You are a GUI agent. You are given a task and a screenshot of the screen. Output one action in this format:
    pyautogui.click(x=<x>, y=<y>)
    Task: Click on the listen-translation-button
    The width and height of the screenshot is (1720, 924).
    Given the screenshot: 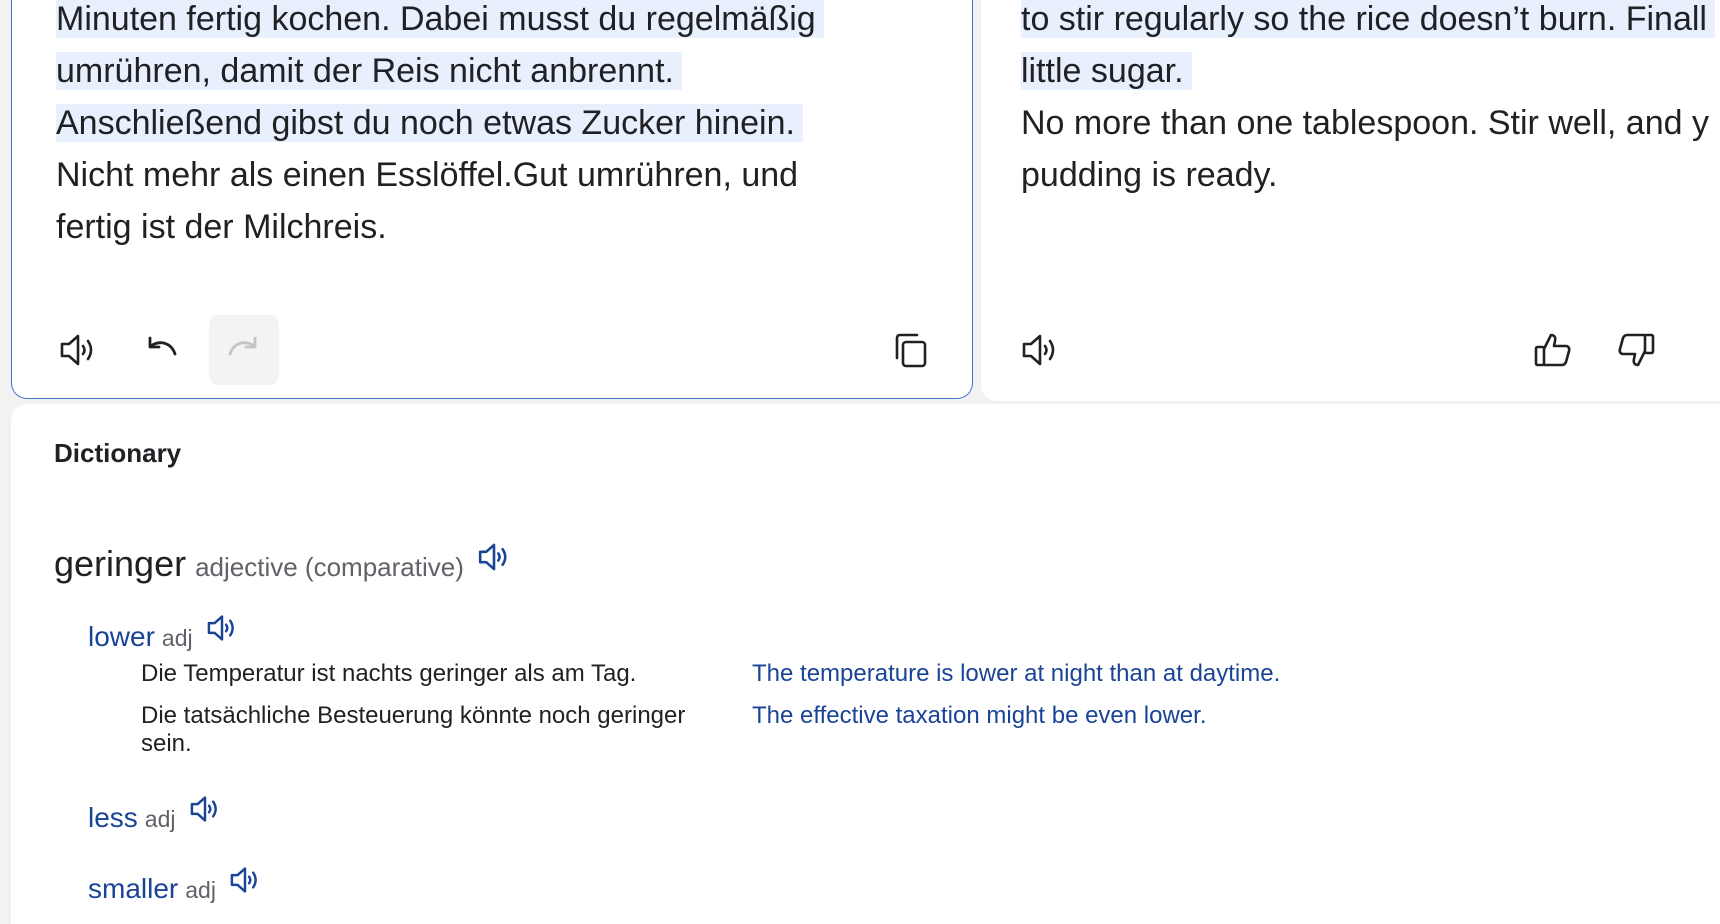 What is the action you would take?
    pyautogui.click(x=1040, y=350)
    